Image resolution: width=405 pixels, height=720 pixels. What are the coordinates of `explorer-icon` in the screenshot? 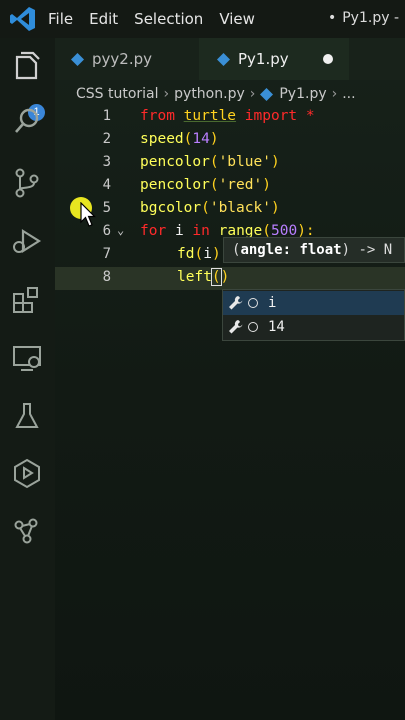 It's located at (27, 66).